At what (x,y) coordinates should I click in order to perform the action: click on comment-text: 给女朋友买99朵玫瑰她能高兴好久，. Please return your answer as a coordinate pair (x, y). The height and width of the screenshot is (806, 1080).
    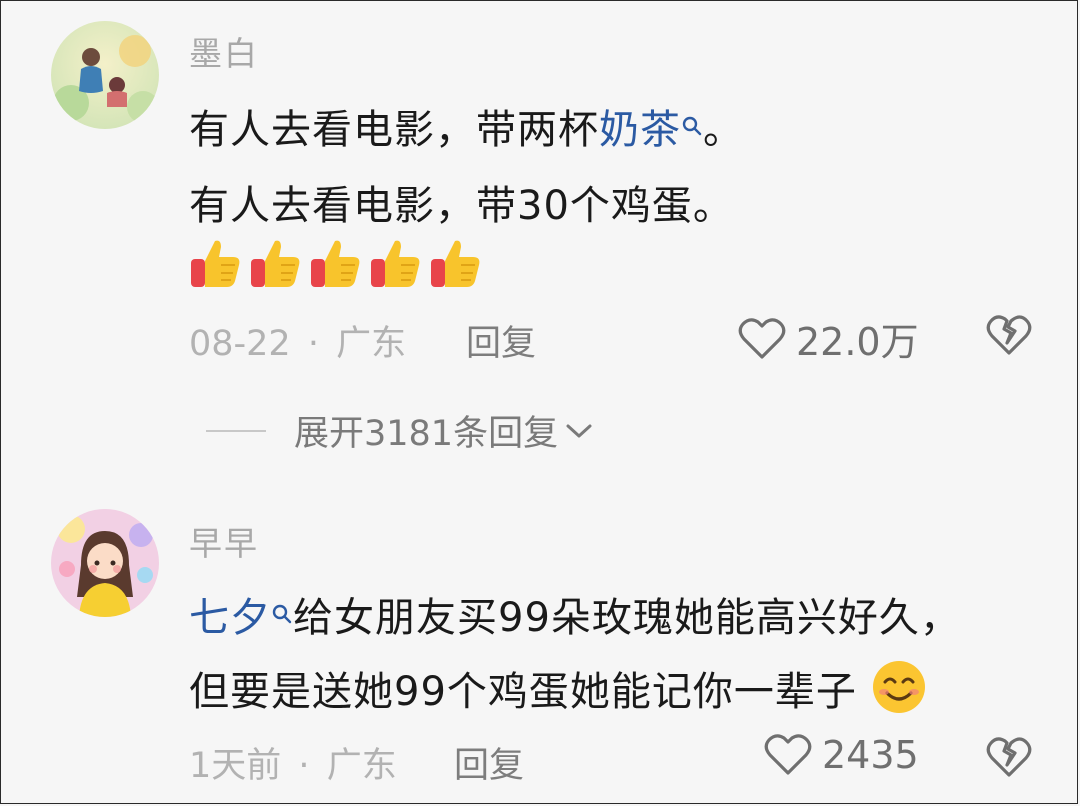
    Looking at the image, I should click on (627, 618).